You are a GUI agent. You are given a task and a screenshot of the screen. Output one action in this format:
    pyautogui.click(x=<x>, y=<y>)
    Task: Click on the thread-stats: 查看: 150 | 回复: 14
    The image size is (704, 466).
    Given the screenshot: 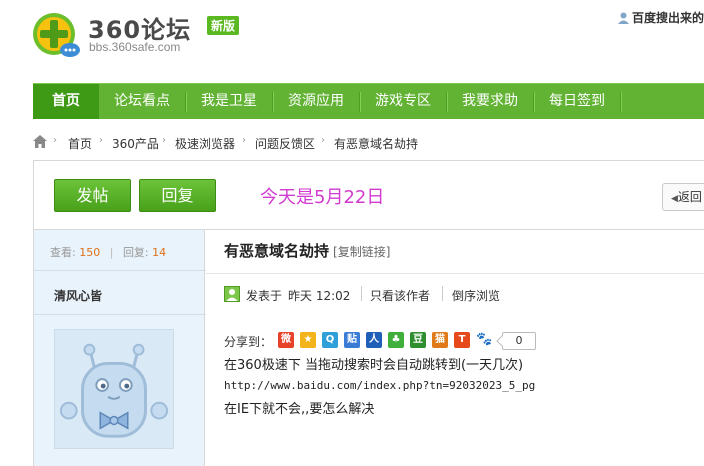 What is the action you would take?
    pyautogui.click(x=108, y=252)
    